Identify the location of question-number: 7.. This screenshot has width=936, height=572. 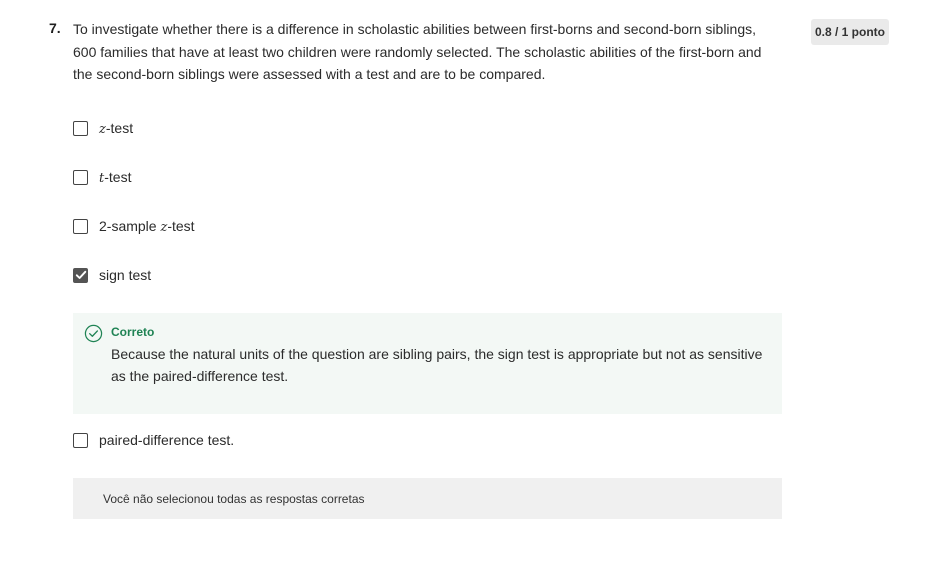
(55, 28).